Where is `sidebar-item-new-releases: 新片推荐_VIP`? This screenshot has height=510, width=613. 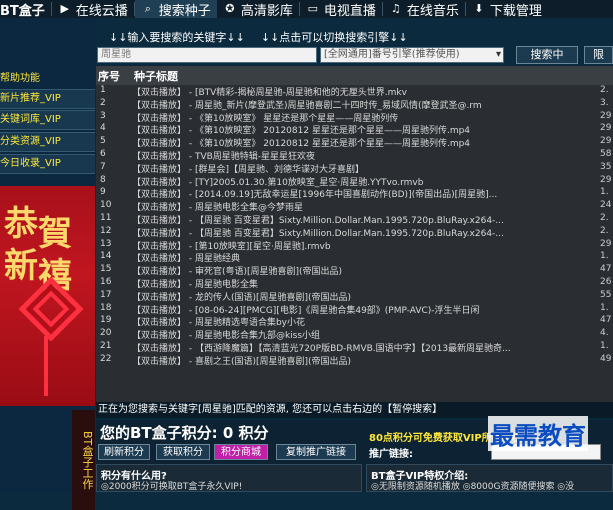 sidebar-item-new-releases: 新片推荐_VIP is located at coordinates (47, 99).